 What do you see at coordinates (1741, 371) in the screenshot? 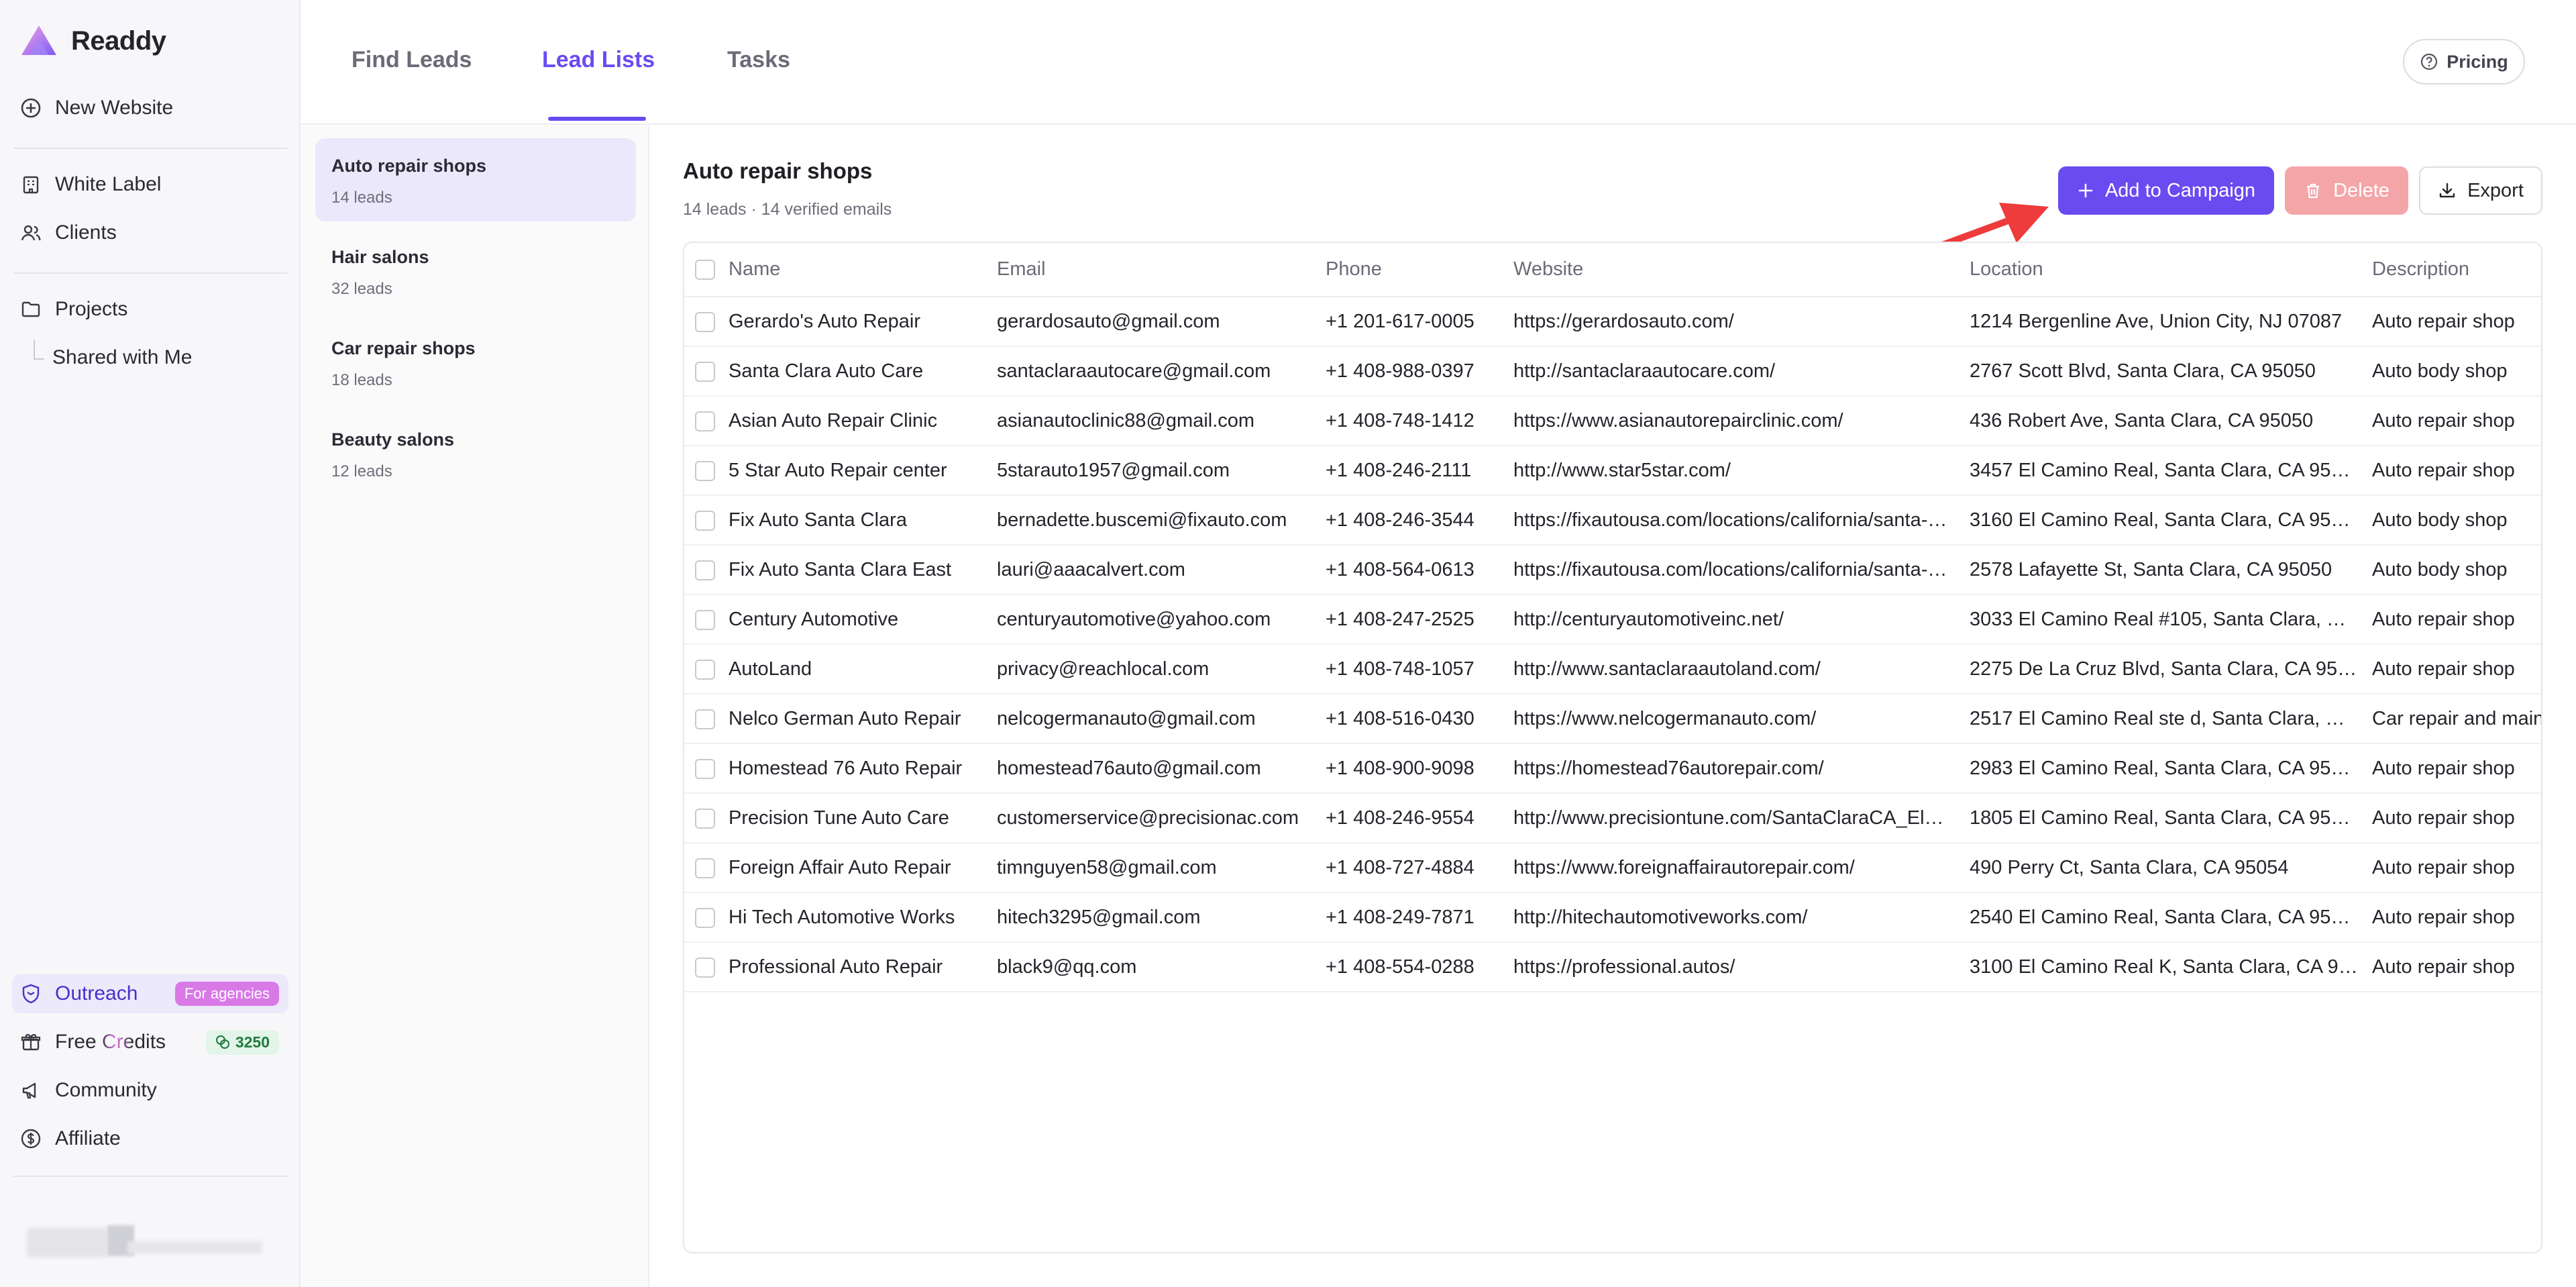
I see `lead-website: http://santaclaraautocare.com/` at bounding box center [1741, 371].